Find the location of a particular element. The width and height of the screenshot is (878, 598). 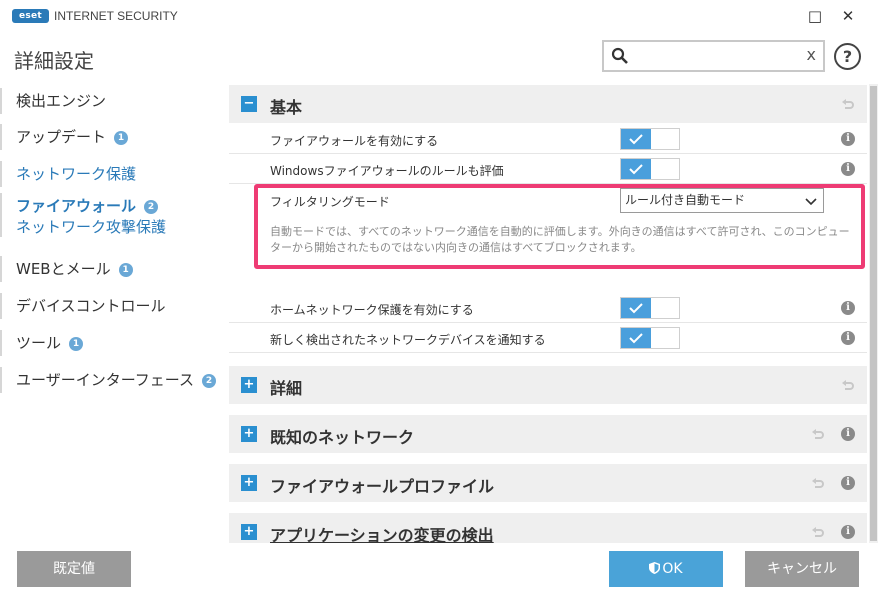

section-title: アプリケーションの変更の検出 is located at coordinates (382, 534).